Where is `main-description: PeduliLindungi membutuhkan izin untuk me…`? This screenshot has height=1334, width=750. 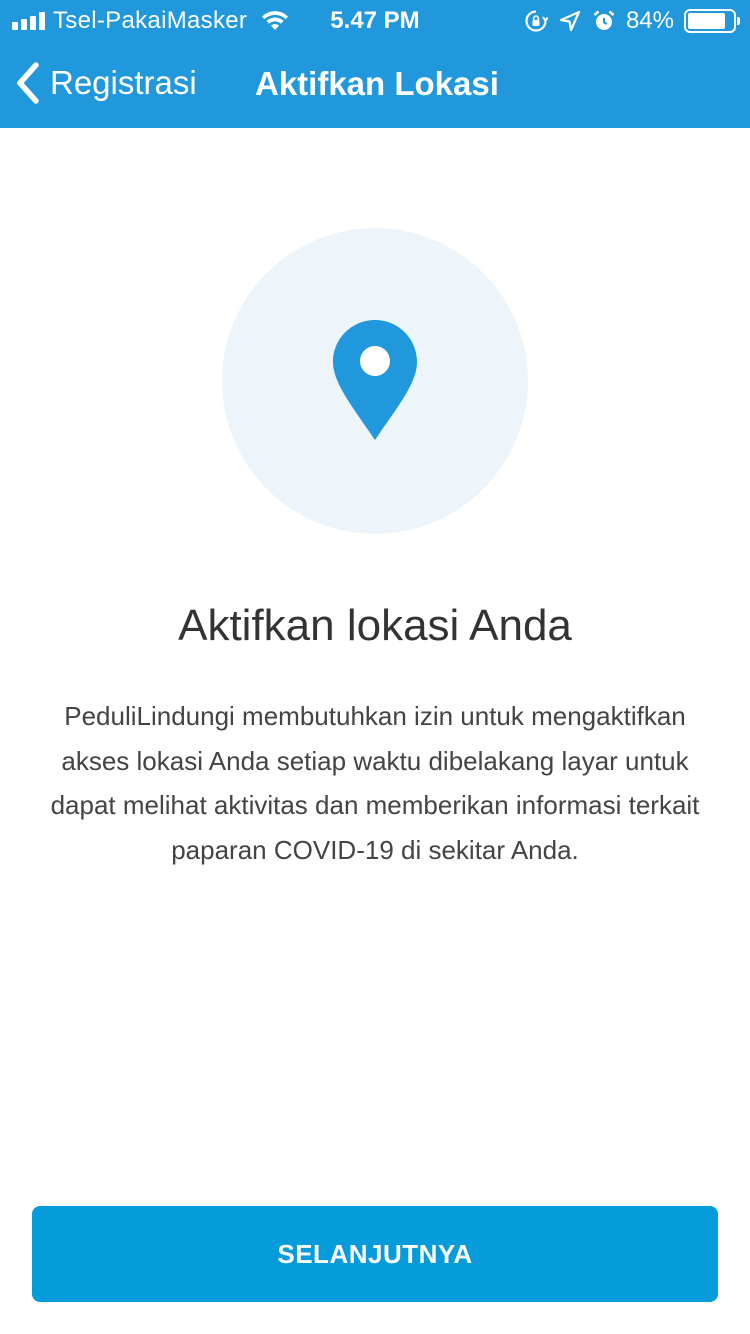
main-description: PeduliLindungi membutuhkan izin untuk me… is located at coordinates (375, 783).